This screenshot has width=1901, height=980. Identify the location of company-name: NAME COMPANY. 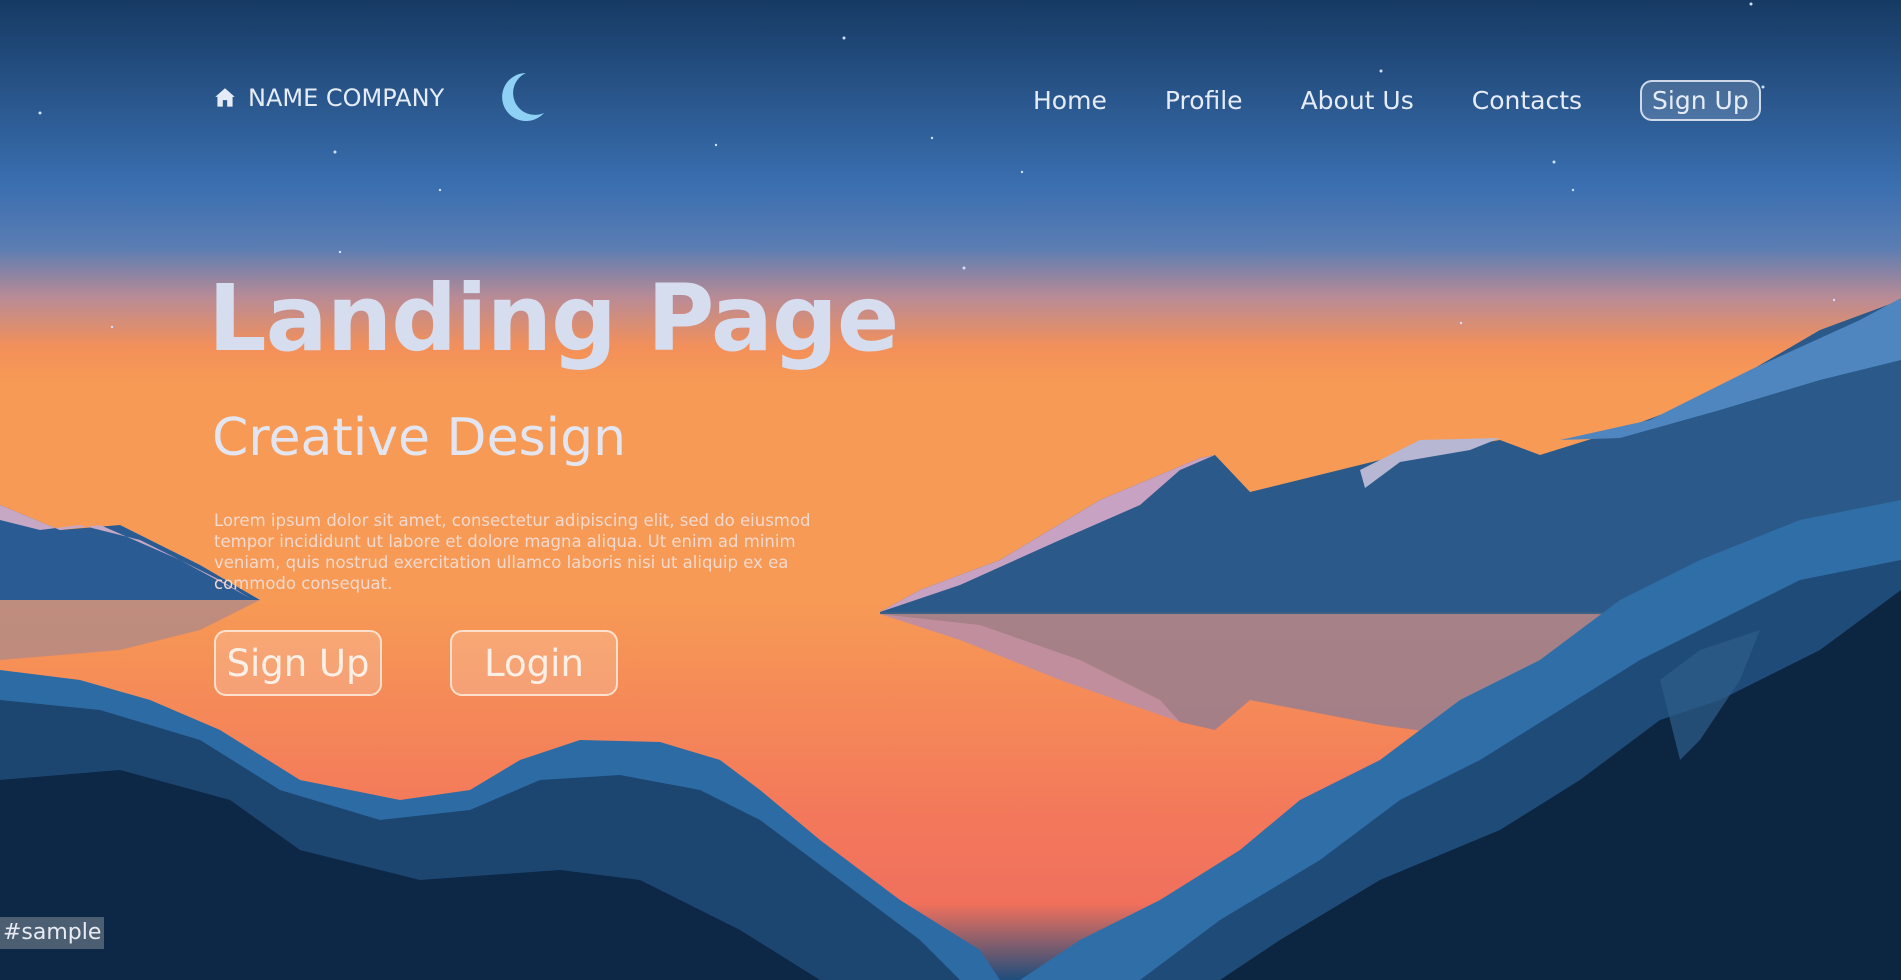
(346, 98).